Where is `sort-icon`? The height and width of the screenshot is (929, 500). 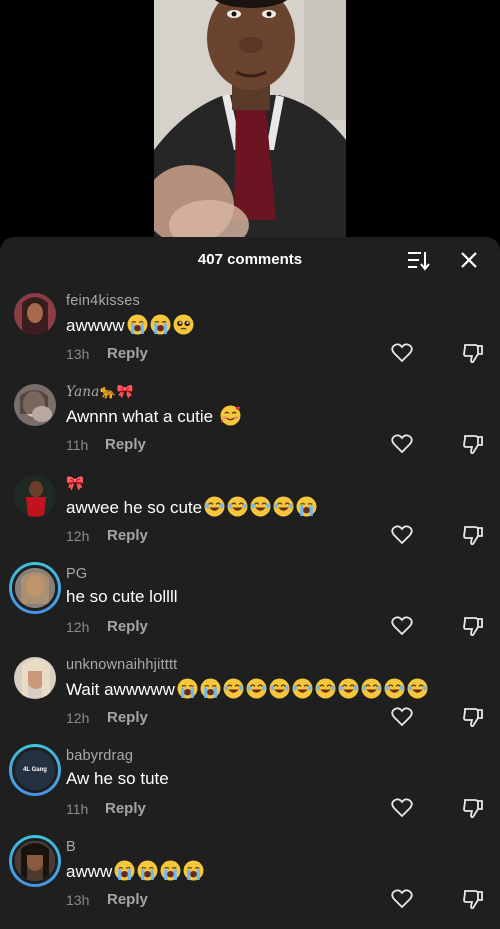
sort-icon is located at coordinates (419, 261).